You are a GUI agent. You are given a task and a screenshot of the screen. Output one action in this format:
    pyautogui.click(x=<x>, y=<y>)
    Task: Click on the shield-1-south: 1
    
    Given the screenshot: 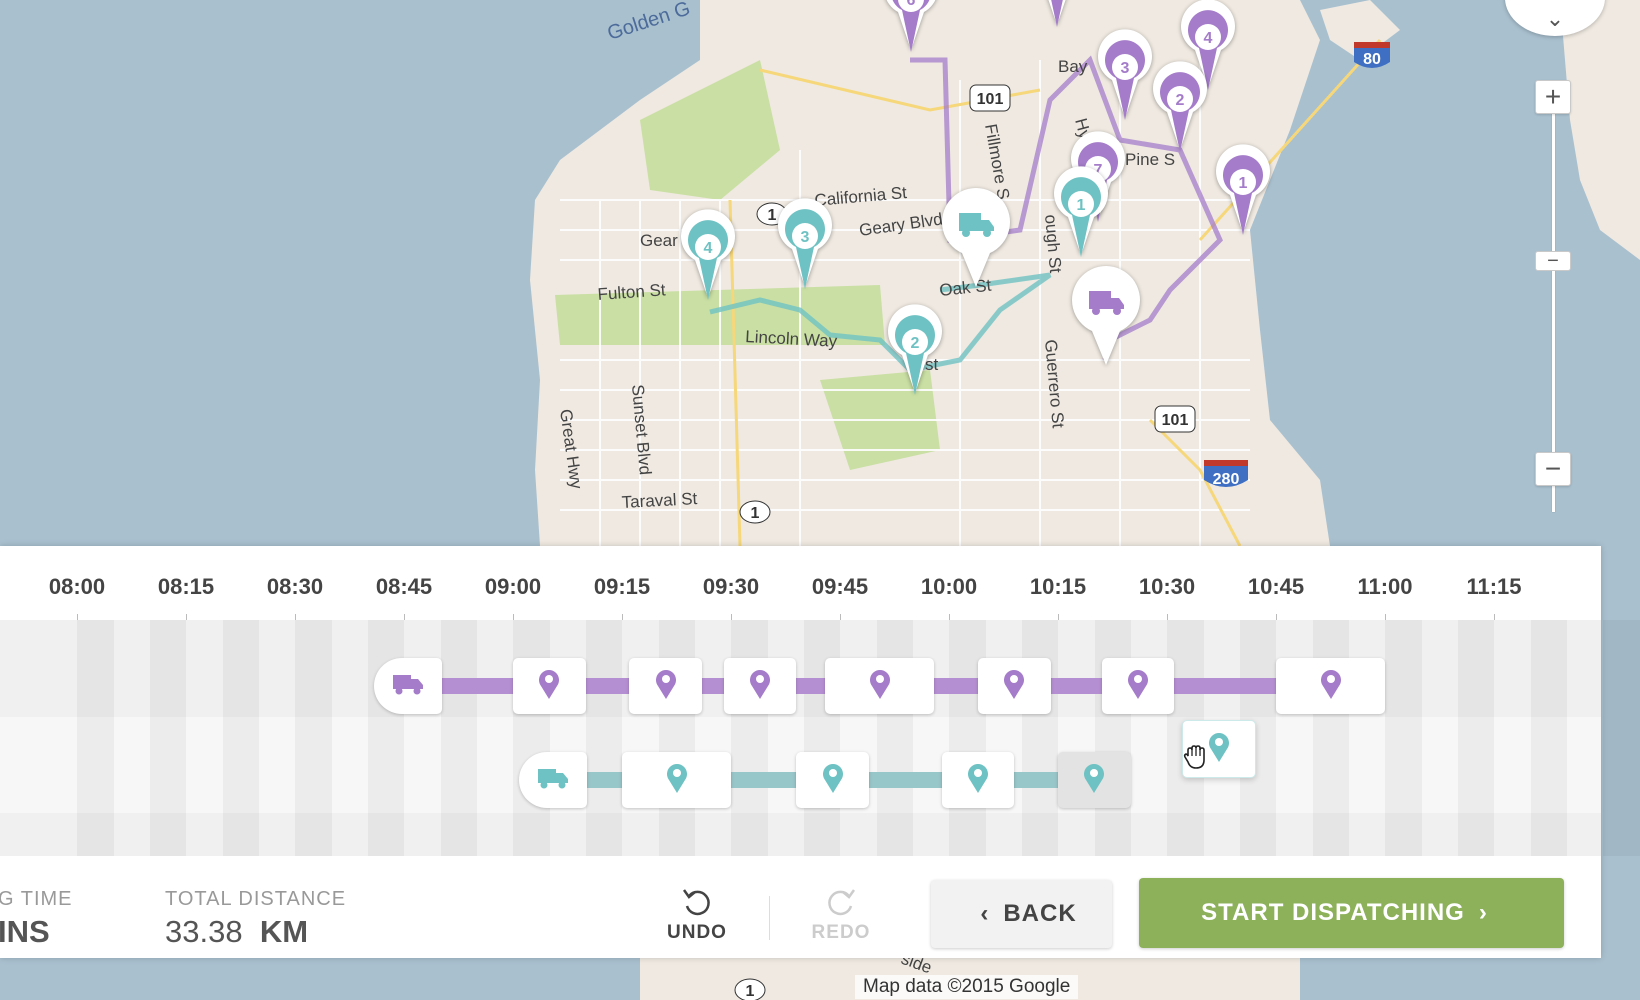 What is the action you would take?
    pyautogui.click(x=755, y=512)
    